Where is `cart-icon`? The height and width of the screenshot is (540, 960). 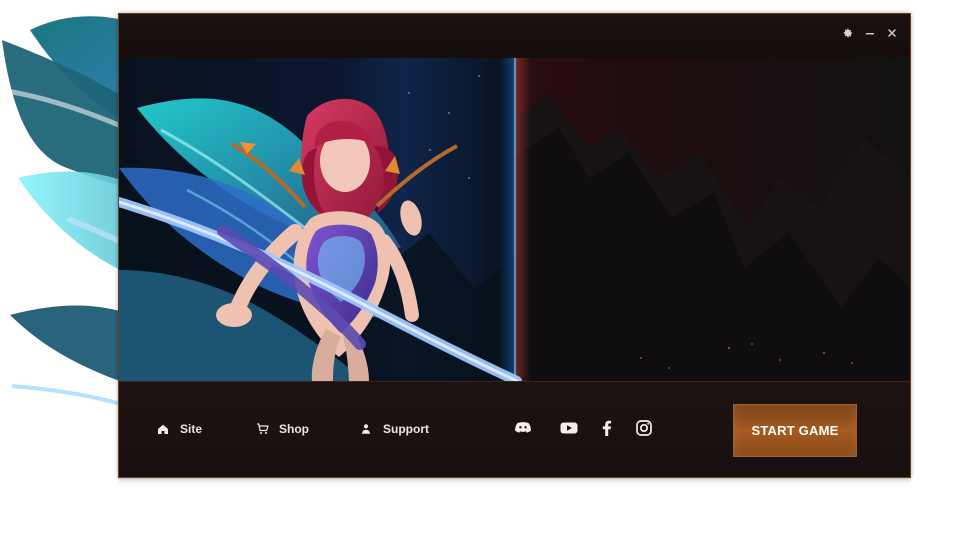
cart-icon is located at coordinates (262, 429).